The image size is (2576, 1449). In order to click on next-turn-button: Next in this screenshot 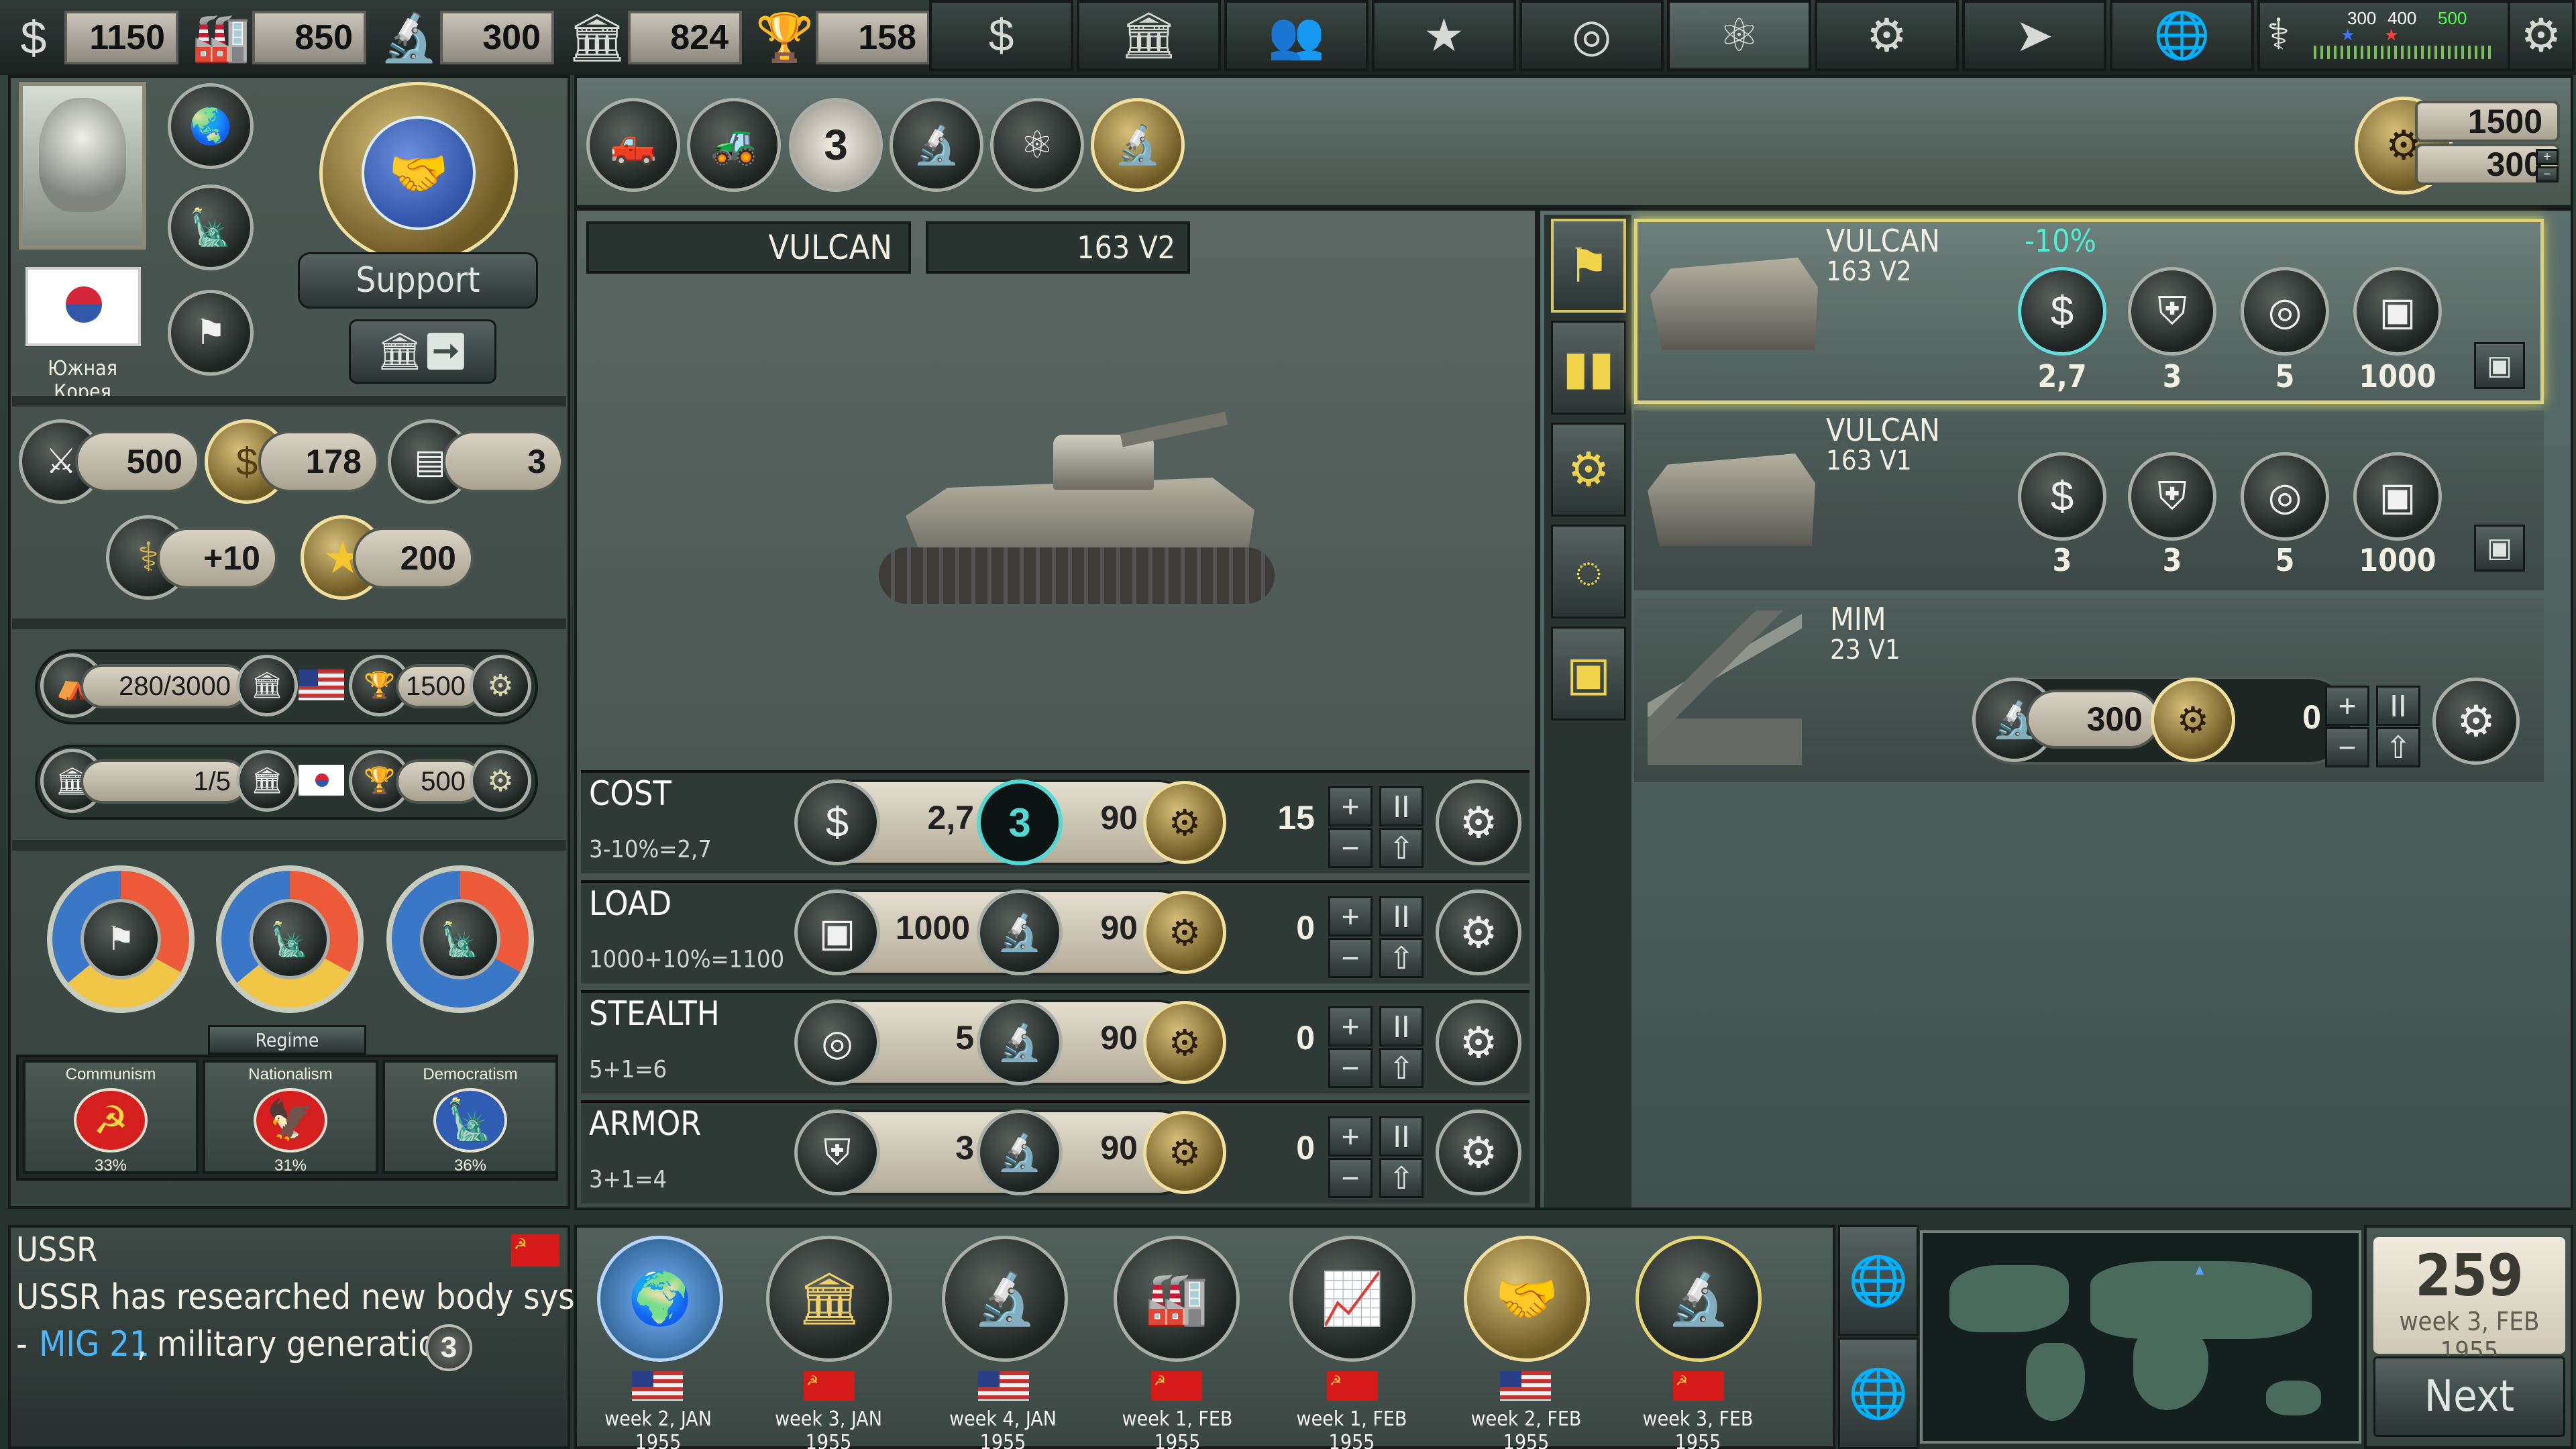, I will do `click(2469, 1396)`.